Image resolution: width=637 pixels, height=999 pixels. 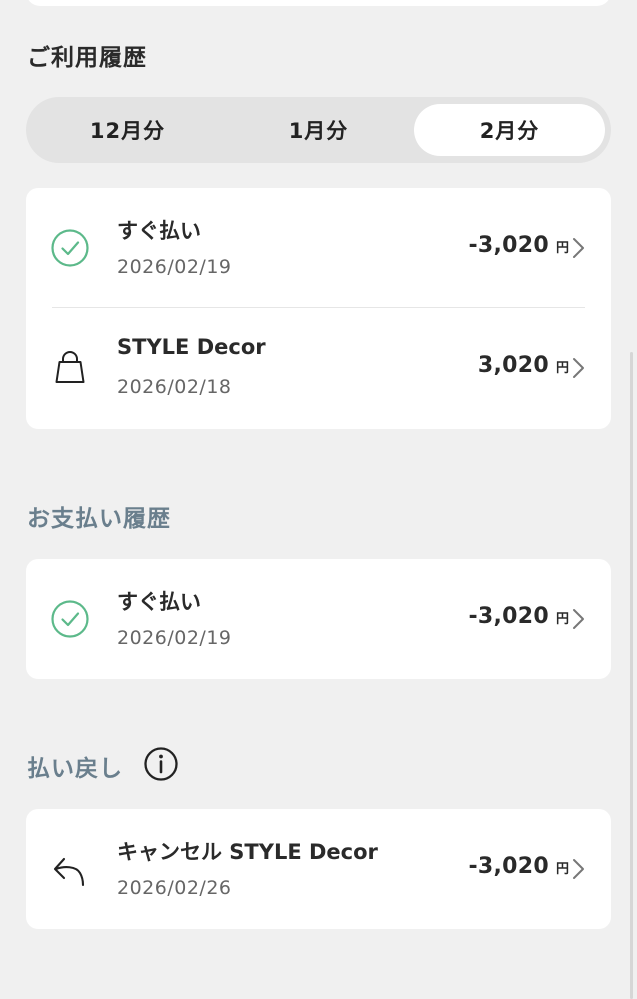 I want to click on shopping-bag-icon, so click(x=70, y=368).